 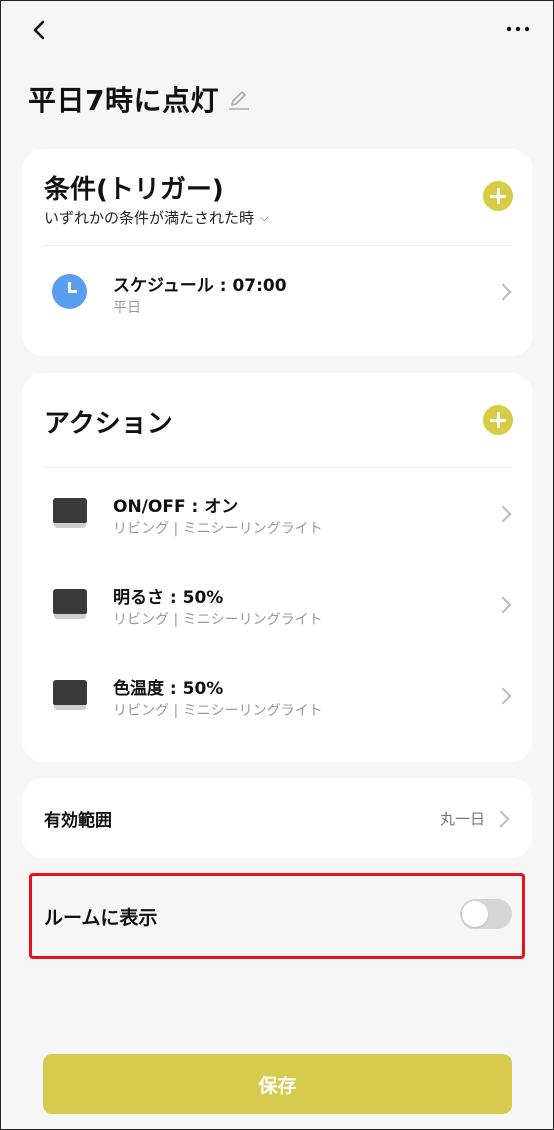 What do you see at coordinates (176, 507) in the screenshot?
I see `action-label: ON/OFF : オン` at bounding box center [176, 507].